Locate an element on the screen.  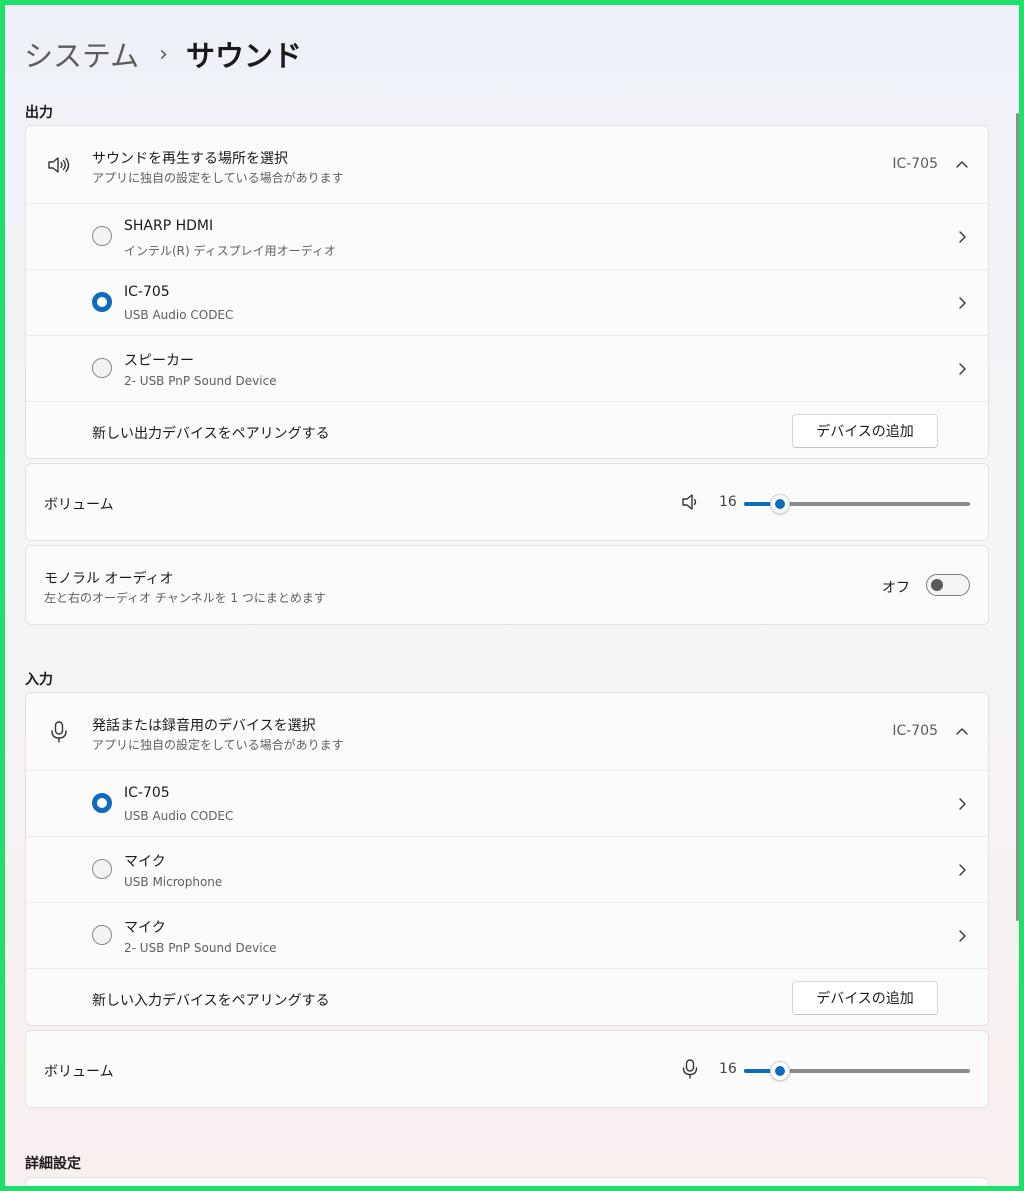
mono-audio-state-label: オフ is located at coordinates (896, 588).